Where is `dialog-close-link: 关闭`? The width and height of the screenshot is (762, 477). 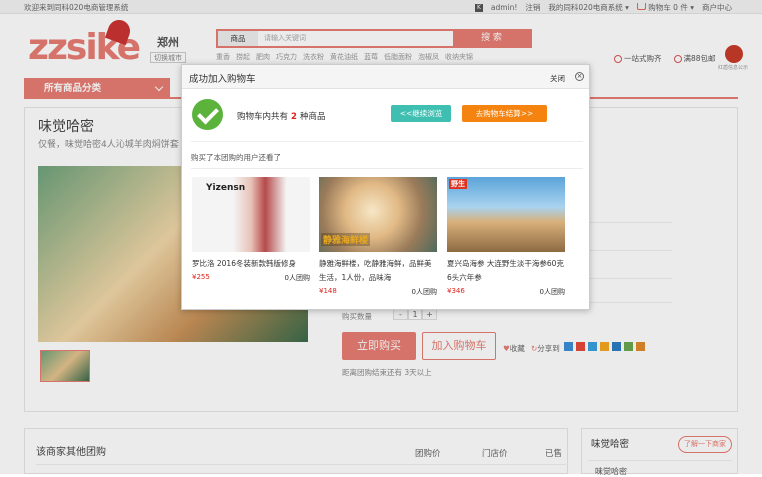 dialog-close-link: 关闭 is located at coordinates (557, 78).